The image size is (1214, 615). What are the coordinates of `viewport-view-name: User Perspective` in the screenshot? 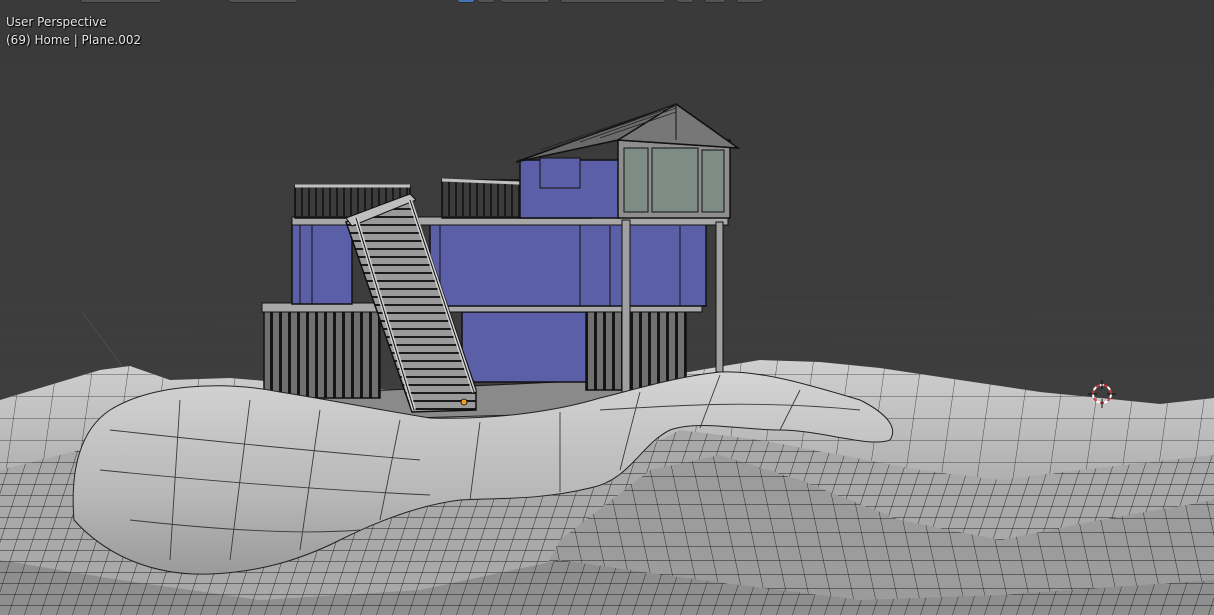 It's located at (56, 22).